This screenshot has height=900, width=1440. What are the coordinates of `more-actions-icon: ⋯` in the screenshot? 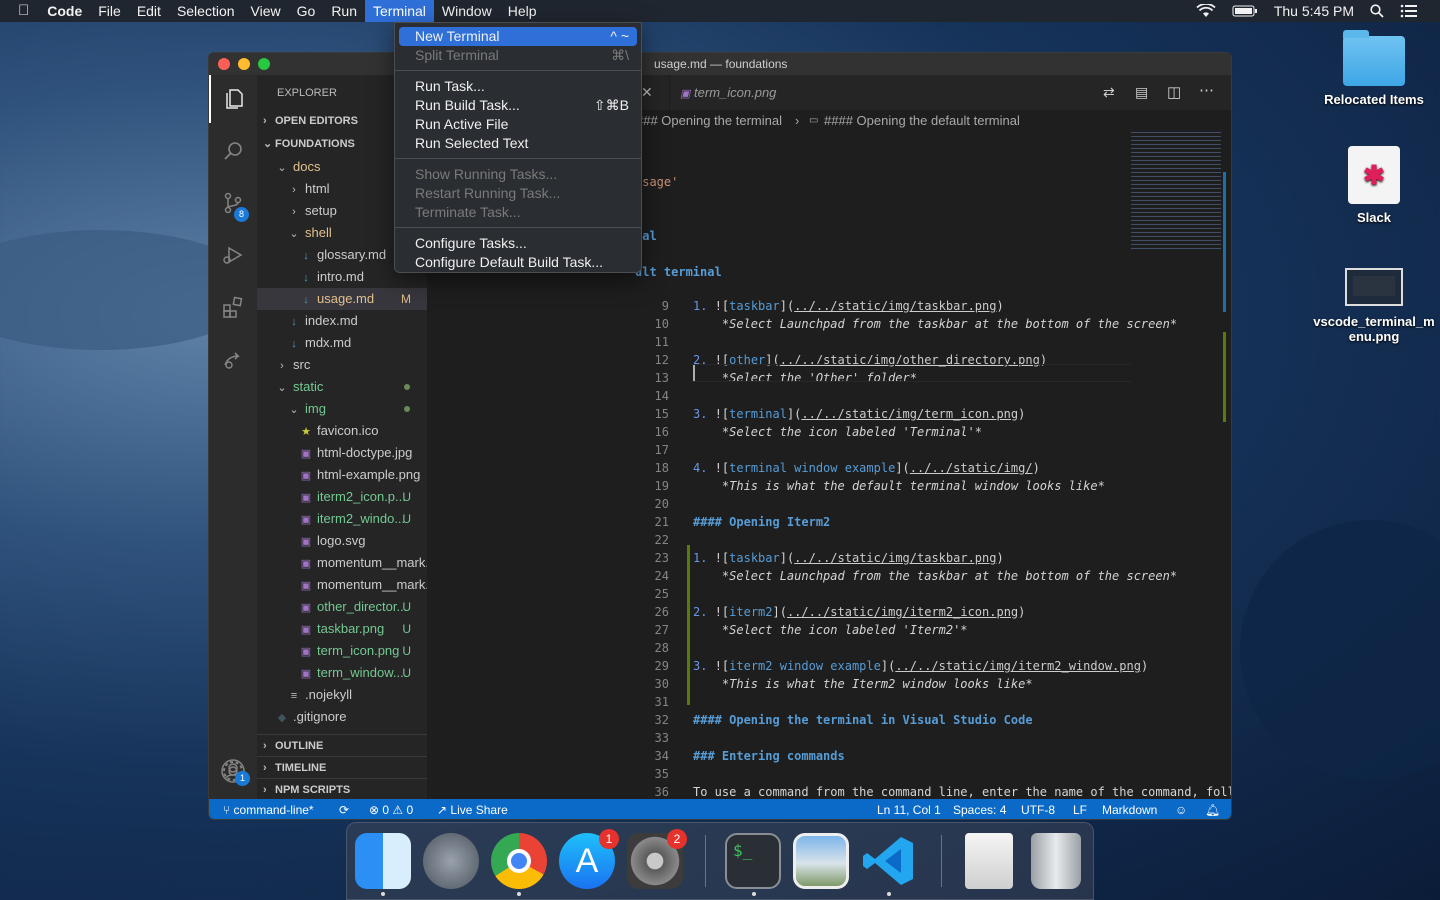 It's located at (1206, 90).